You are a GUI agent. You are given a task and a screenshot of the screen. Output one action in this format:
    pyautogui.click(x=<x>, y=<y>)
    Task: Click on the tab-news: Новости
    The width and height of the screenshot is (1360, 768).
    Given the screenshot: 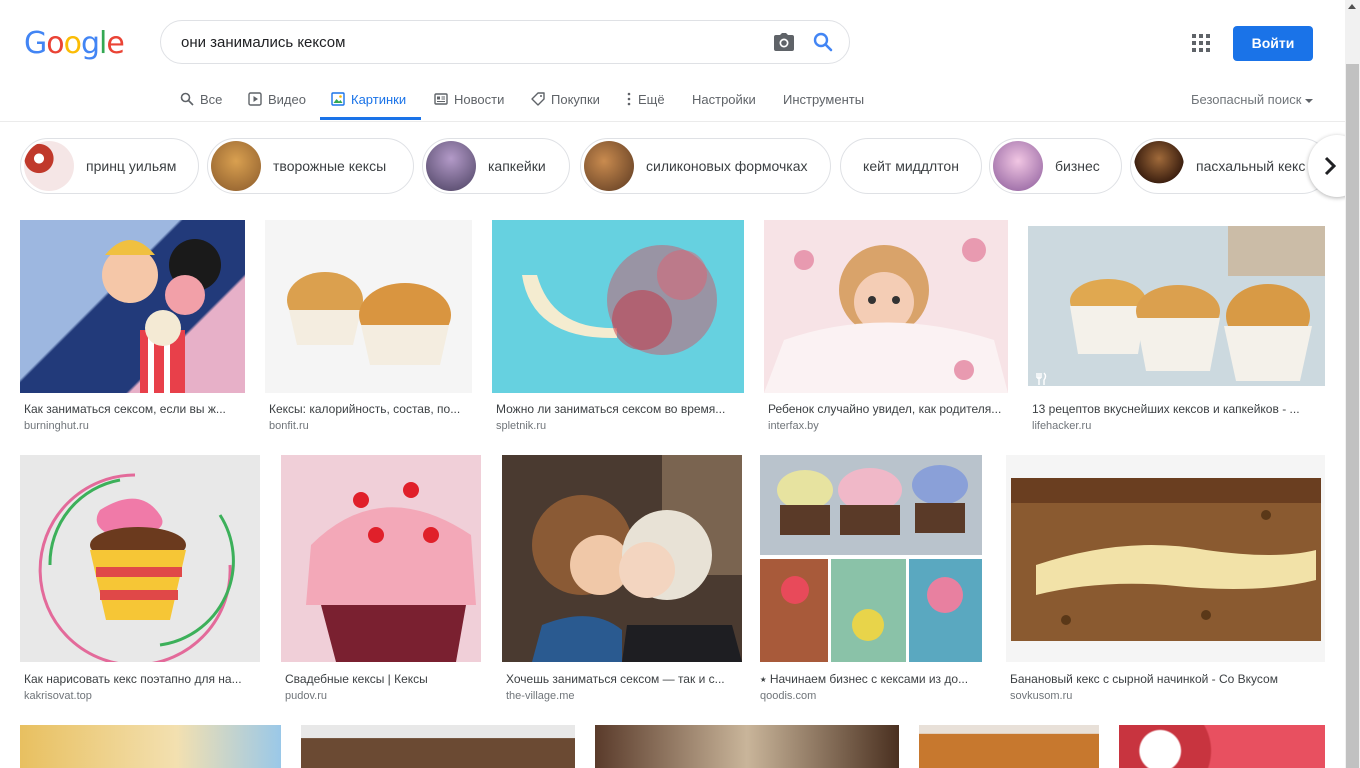 What is the action you would take?
    pyautogui.click(x=469, y=99)
    